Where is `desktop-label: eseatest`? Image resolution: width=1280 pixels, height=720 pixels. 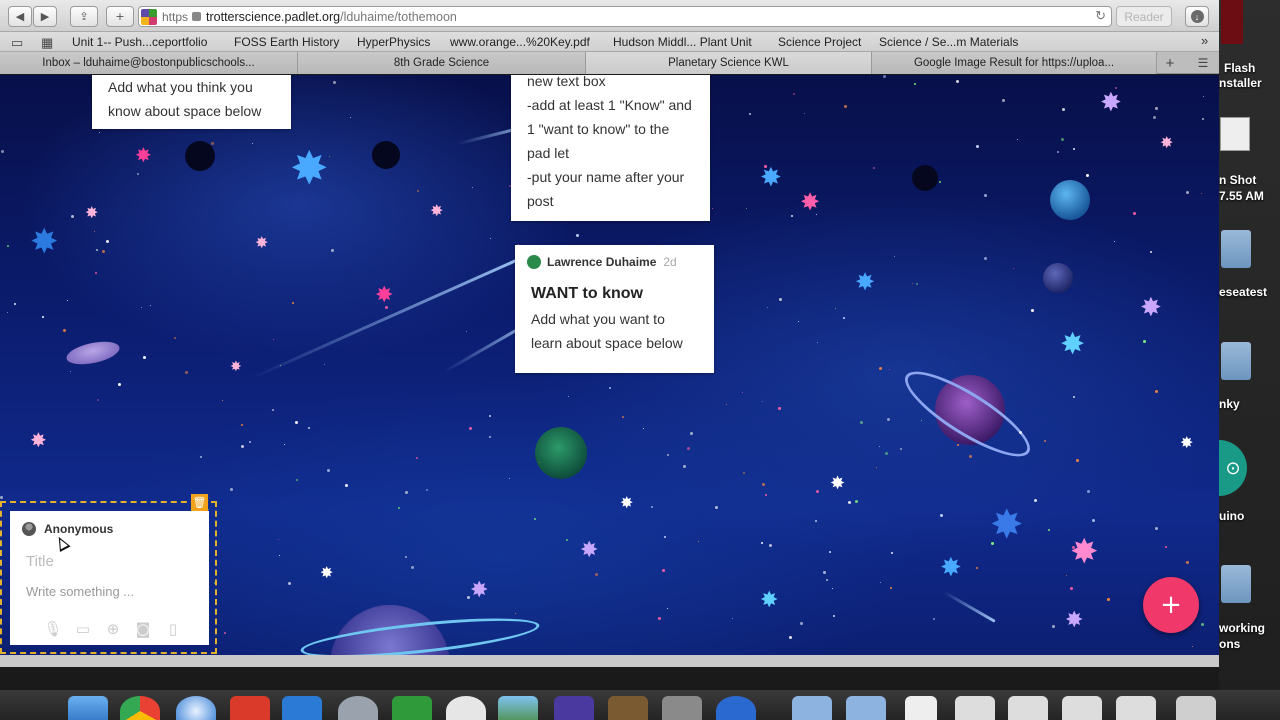
desktop-label: eseatest is located at coordinates (1243, 292).